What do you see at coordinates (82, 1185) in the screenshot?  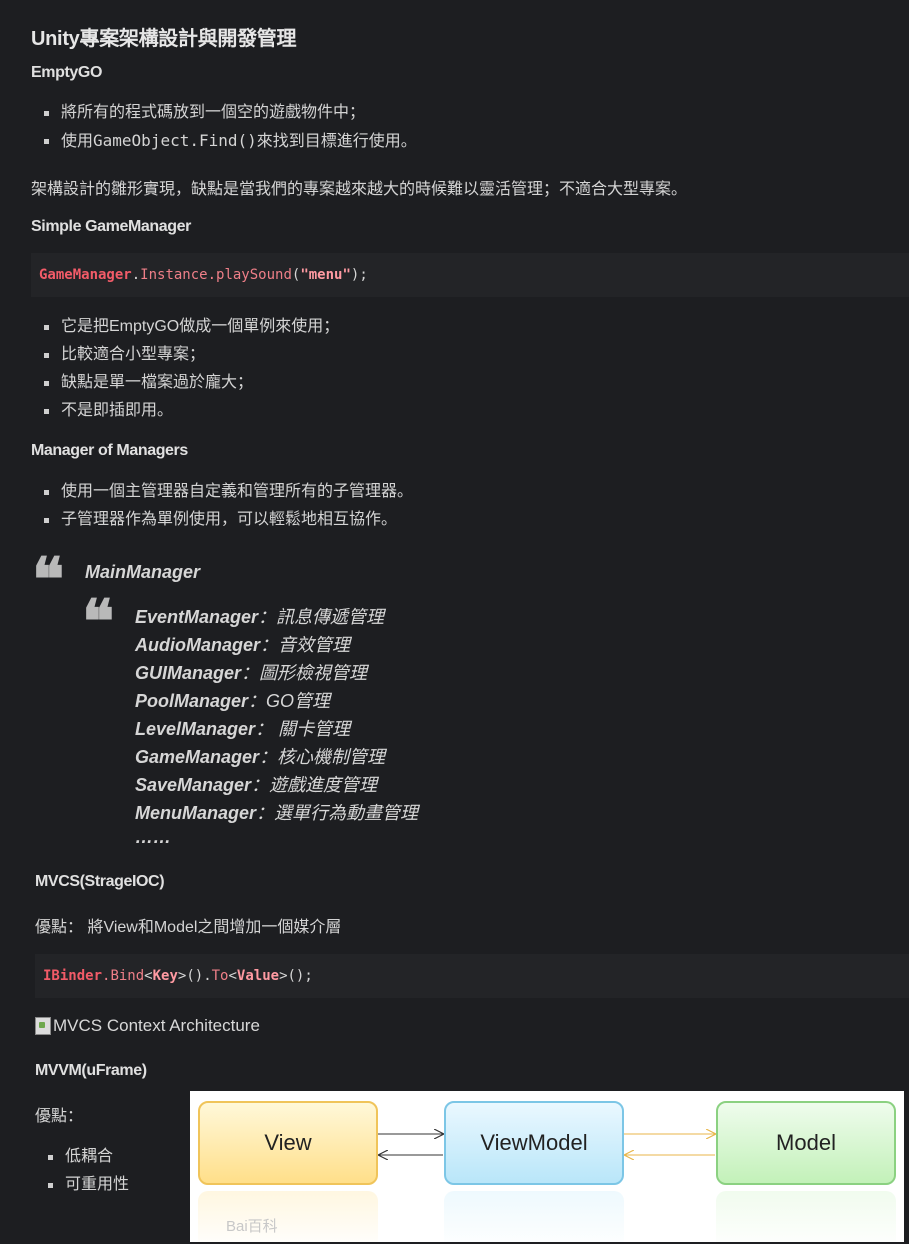 I see `list-item: 可重用性` at bounding box center [82, 1185].